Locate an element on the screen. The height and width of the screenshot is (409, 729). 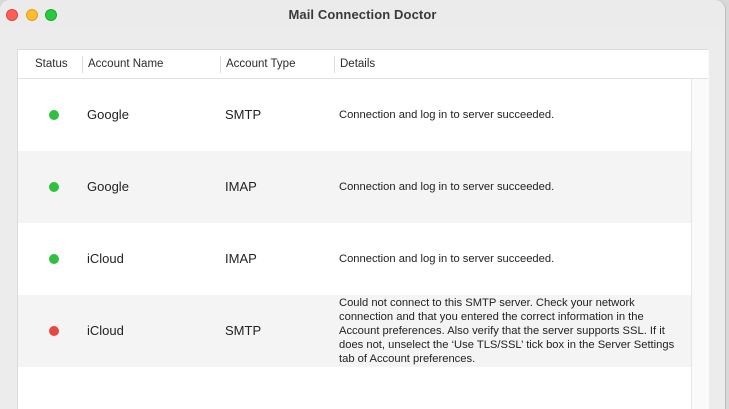
window-title: Mail Connection Doctor is located at coordinates (362, 14).